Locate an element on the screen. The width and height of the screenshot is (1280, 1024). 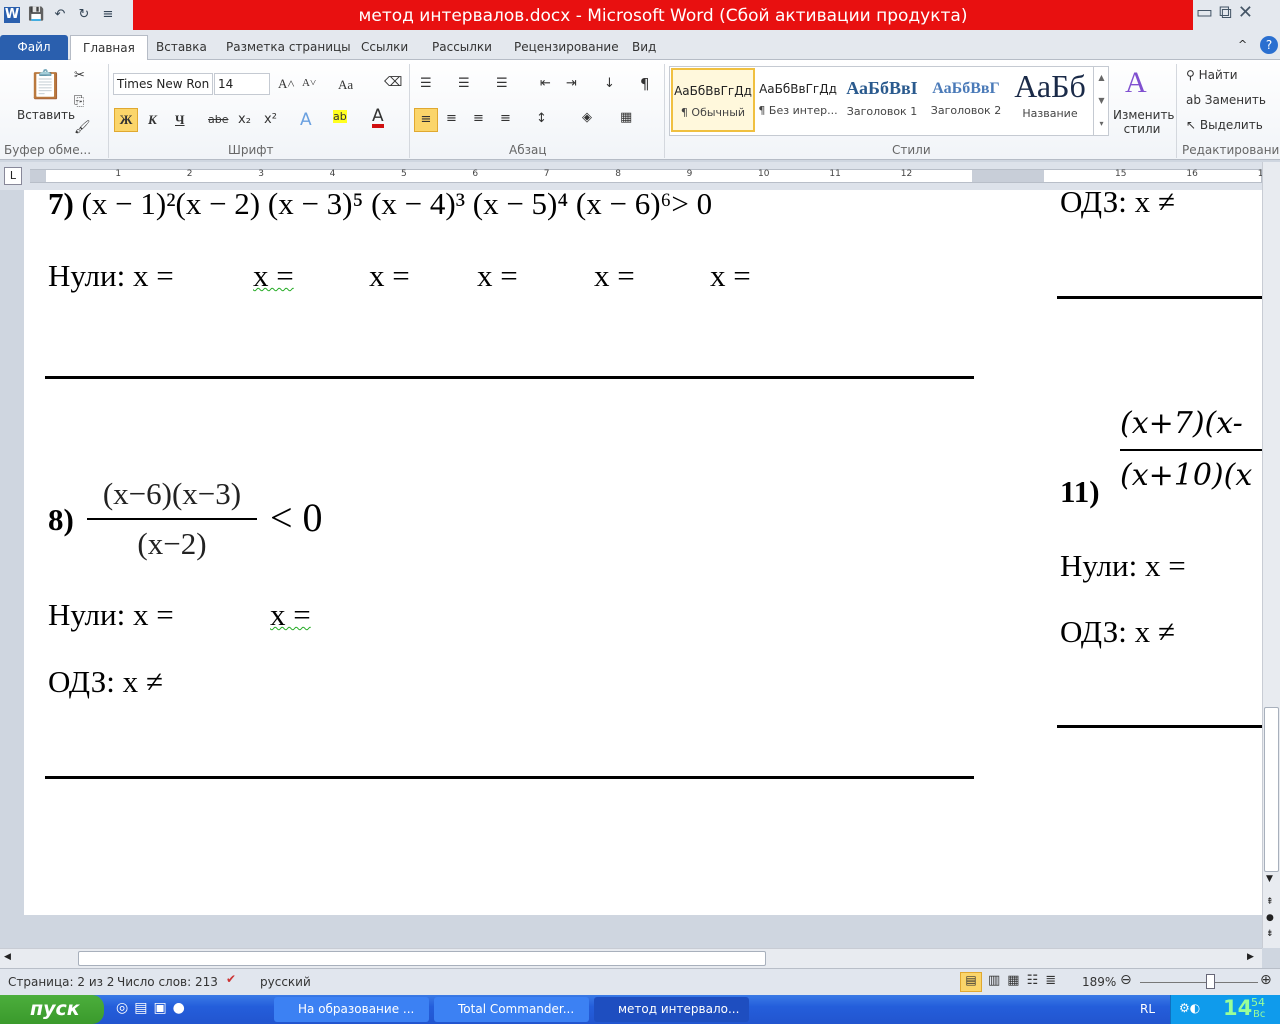
highlight-icon: ab is located at coordinates (340, 116).